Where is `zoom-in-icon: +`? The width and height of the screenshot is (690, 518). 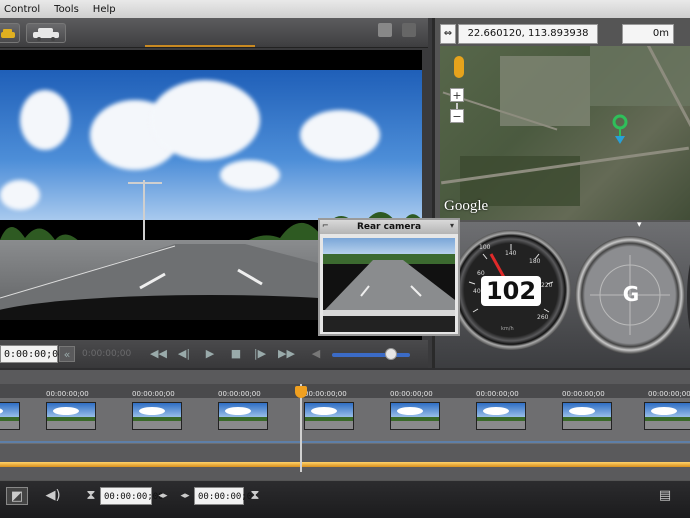
zoom-in-icon: + is located at coordinates (457, 95).